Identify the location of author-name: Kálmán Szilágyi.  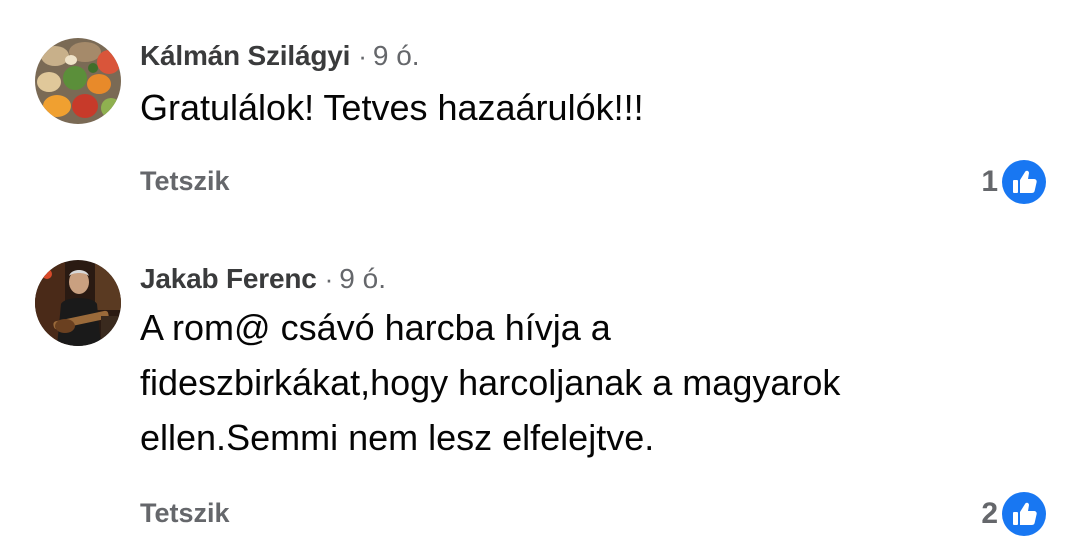
(245, 55).